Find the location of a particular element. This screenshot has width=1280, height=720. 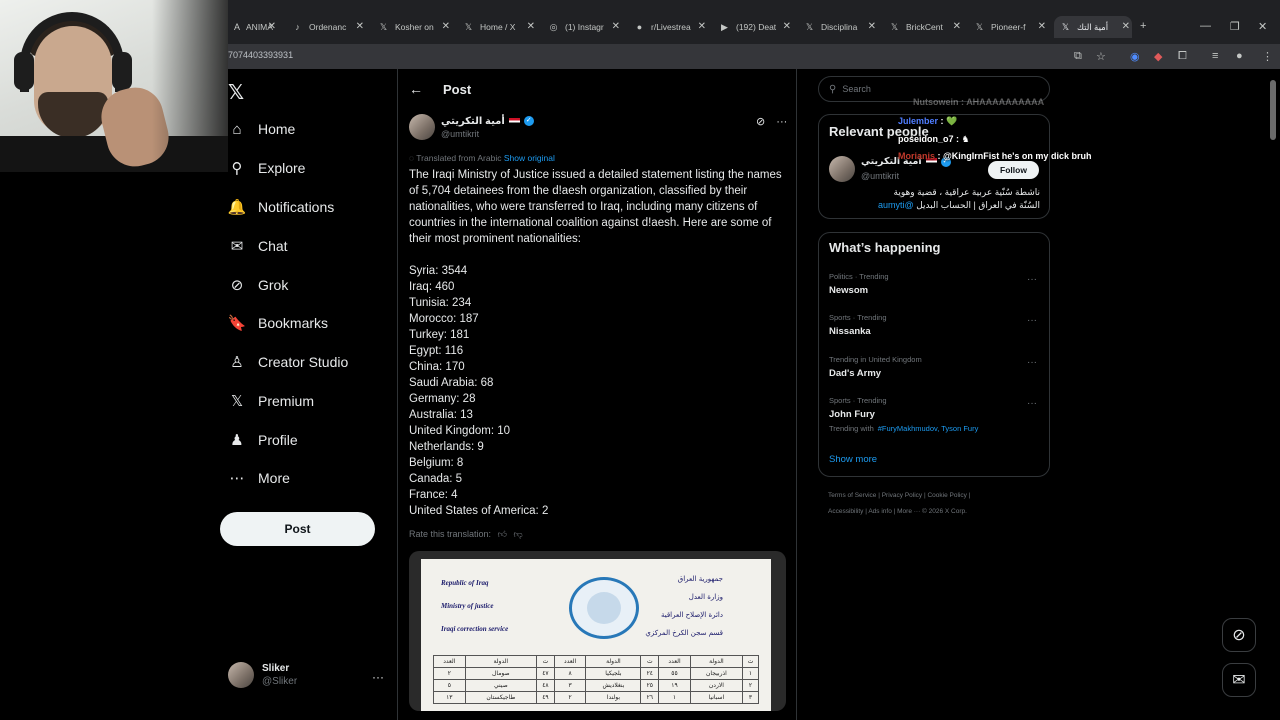

browser-tab: ◎ (1) Instagr ✕ is located at coordinates (582, 27).